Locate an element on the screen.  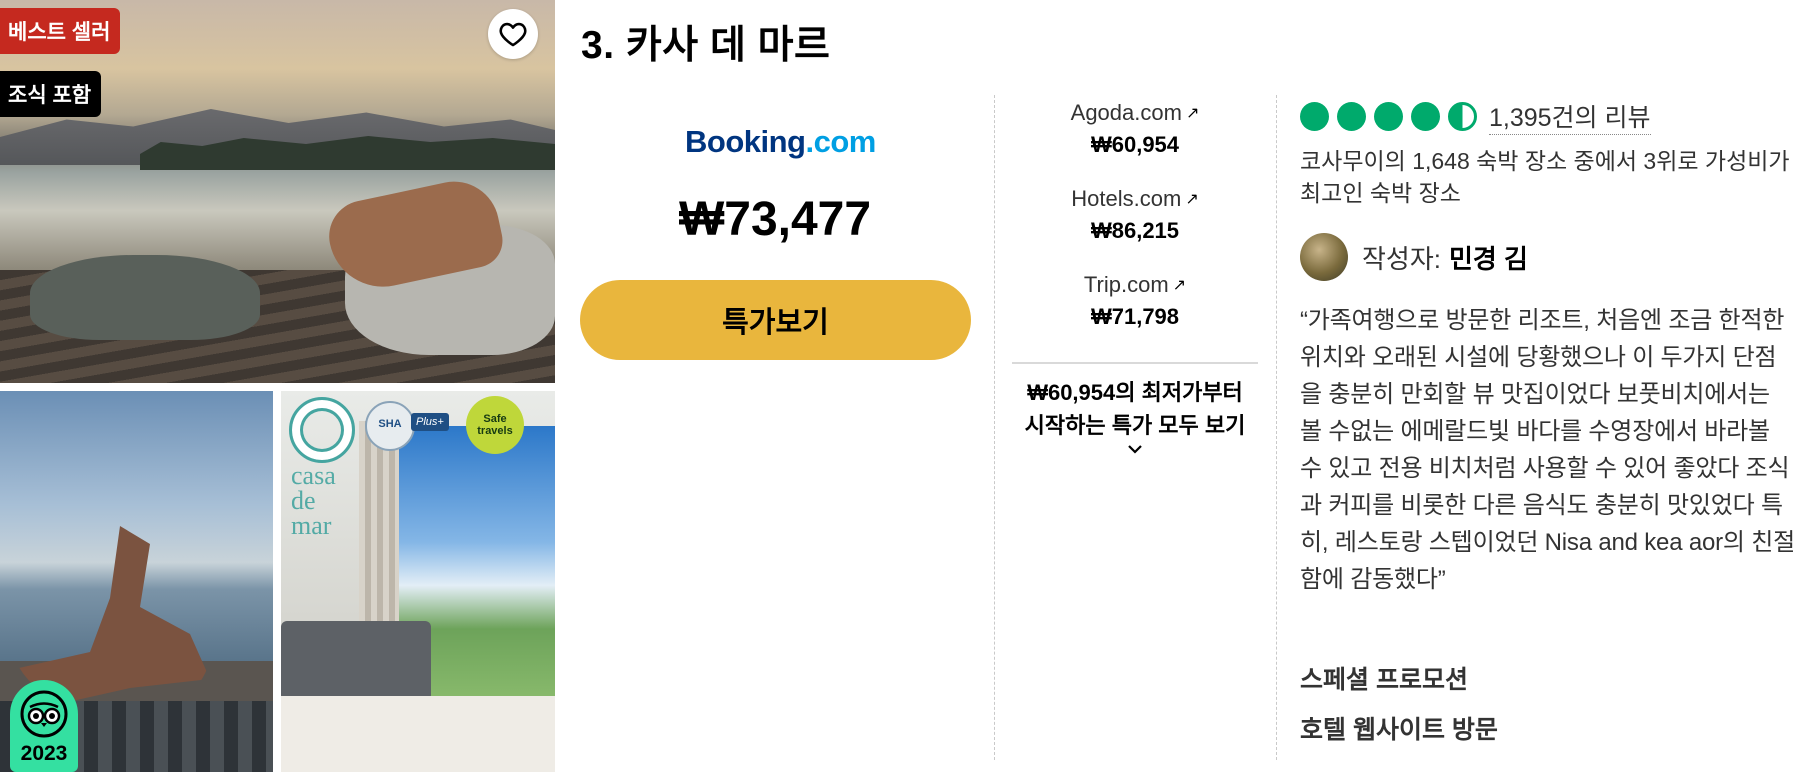
photo-bed is located at coordinates (418, 734).